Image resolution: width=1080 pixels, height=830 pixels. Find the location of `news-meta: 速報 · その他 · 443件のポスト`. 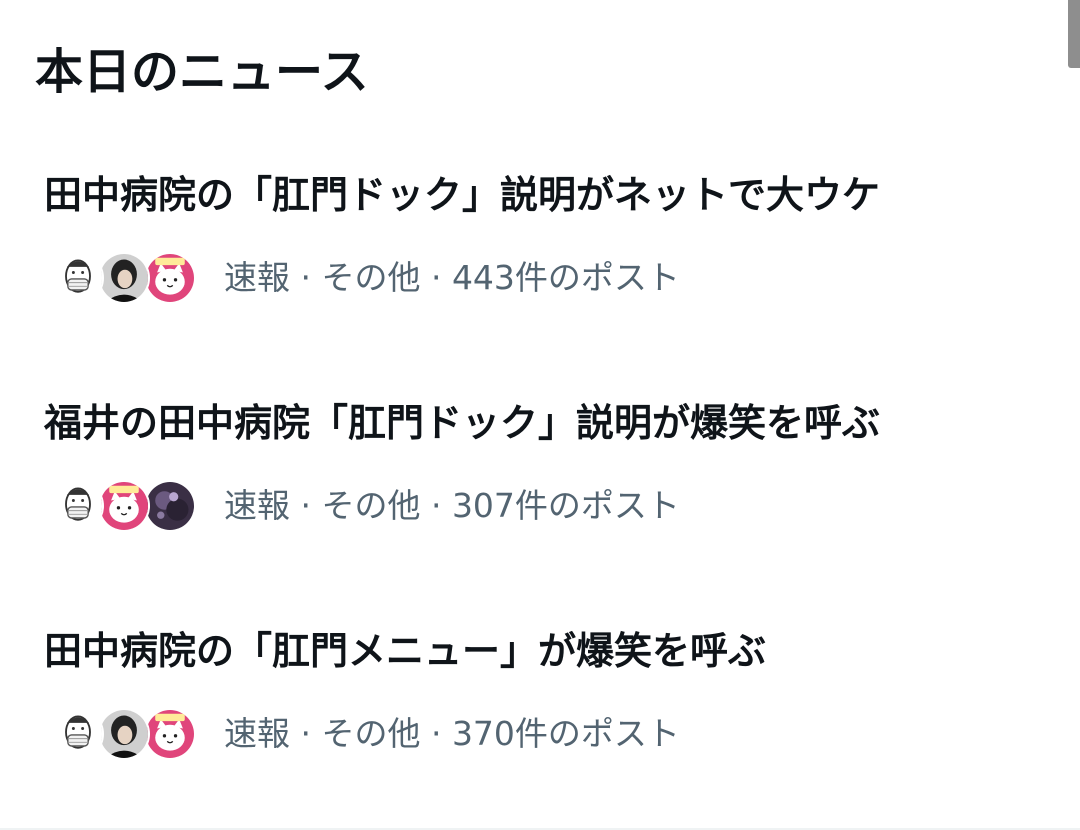

news-meta: 速報 · その他 · 443件のポスト is located at coordinates (366, 278).